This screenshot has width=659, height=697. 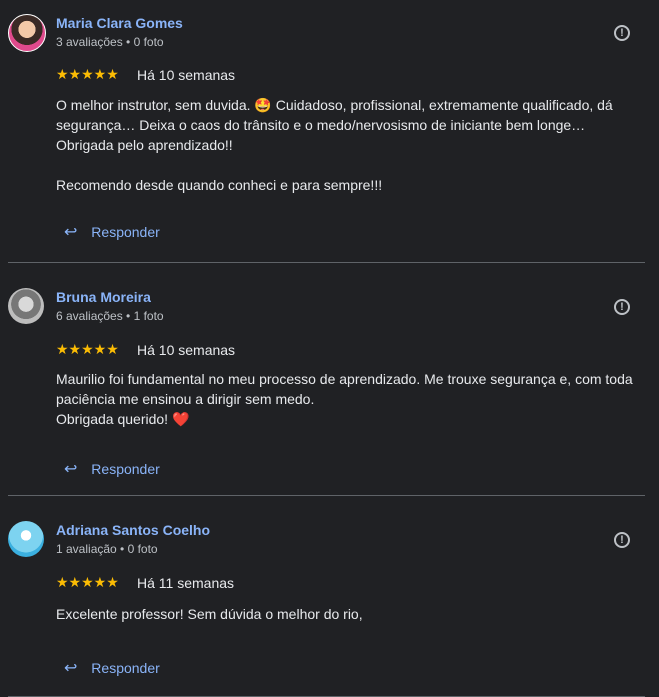 What do you see at coordinates (107, 549) in the screenshot?
I see `reviewer-meta: 1 avaliação • 0 foto` at bounding box center [107, 549].